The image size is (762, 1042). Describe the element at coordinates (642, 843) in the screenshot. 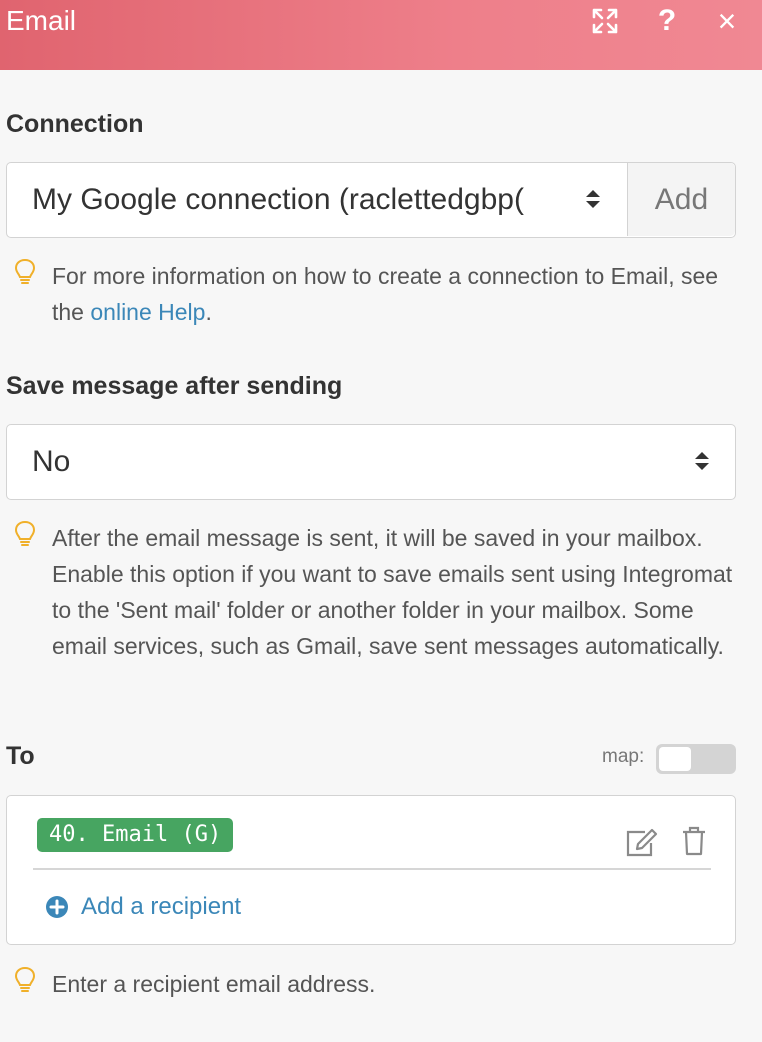

I see `edit-icon` at that location.